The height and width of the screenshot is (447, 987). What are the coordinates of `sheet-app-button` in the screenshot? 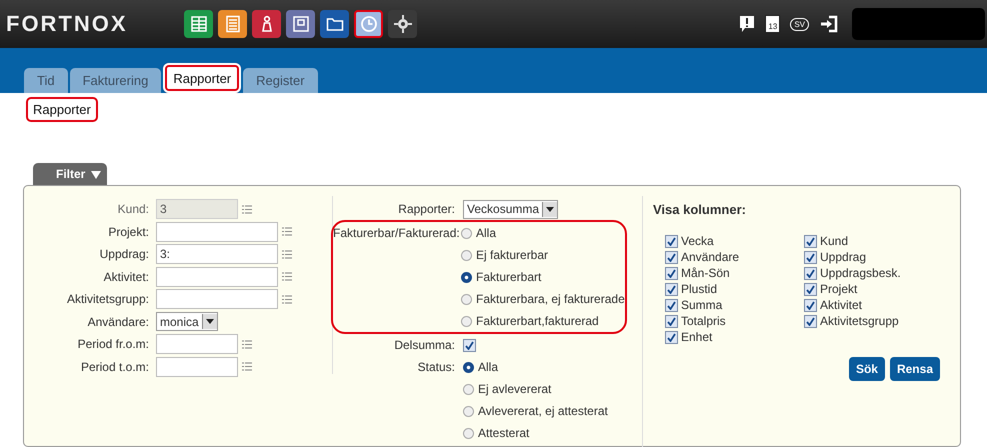 It's located at (198, 24).